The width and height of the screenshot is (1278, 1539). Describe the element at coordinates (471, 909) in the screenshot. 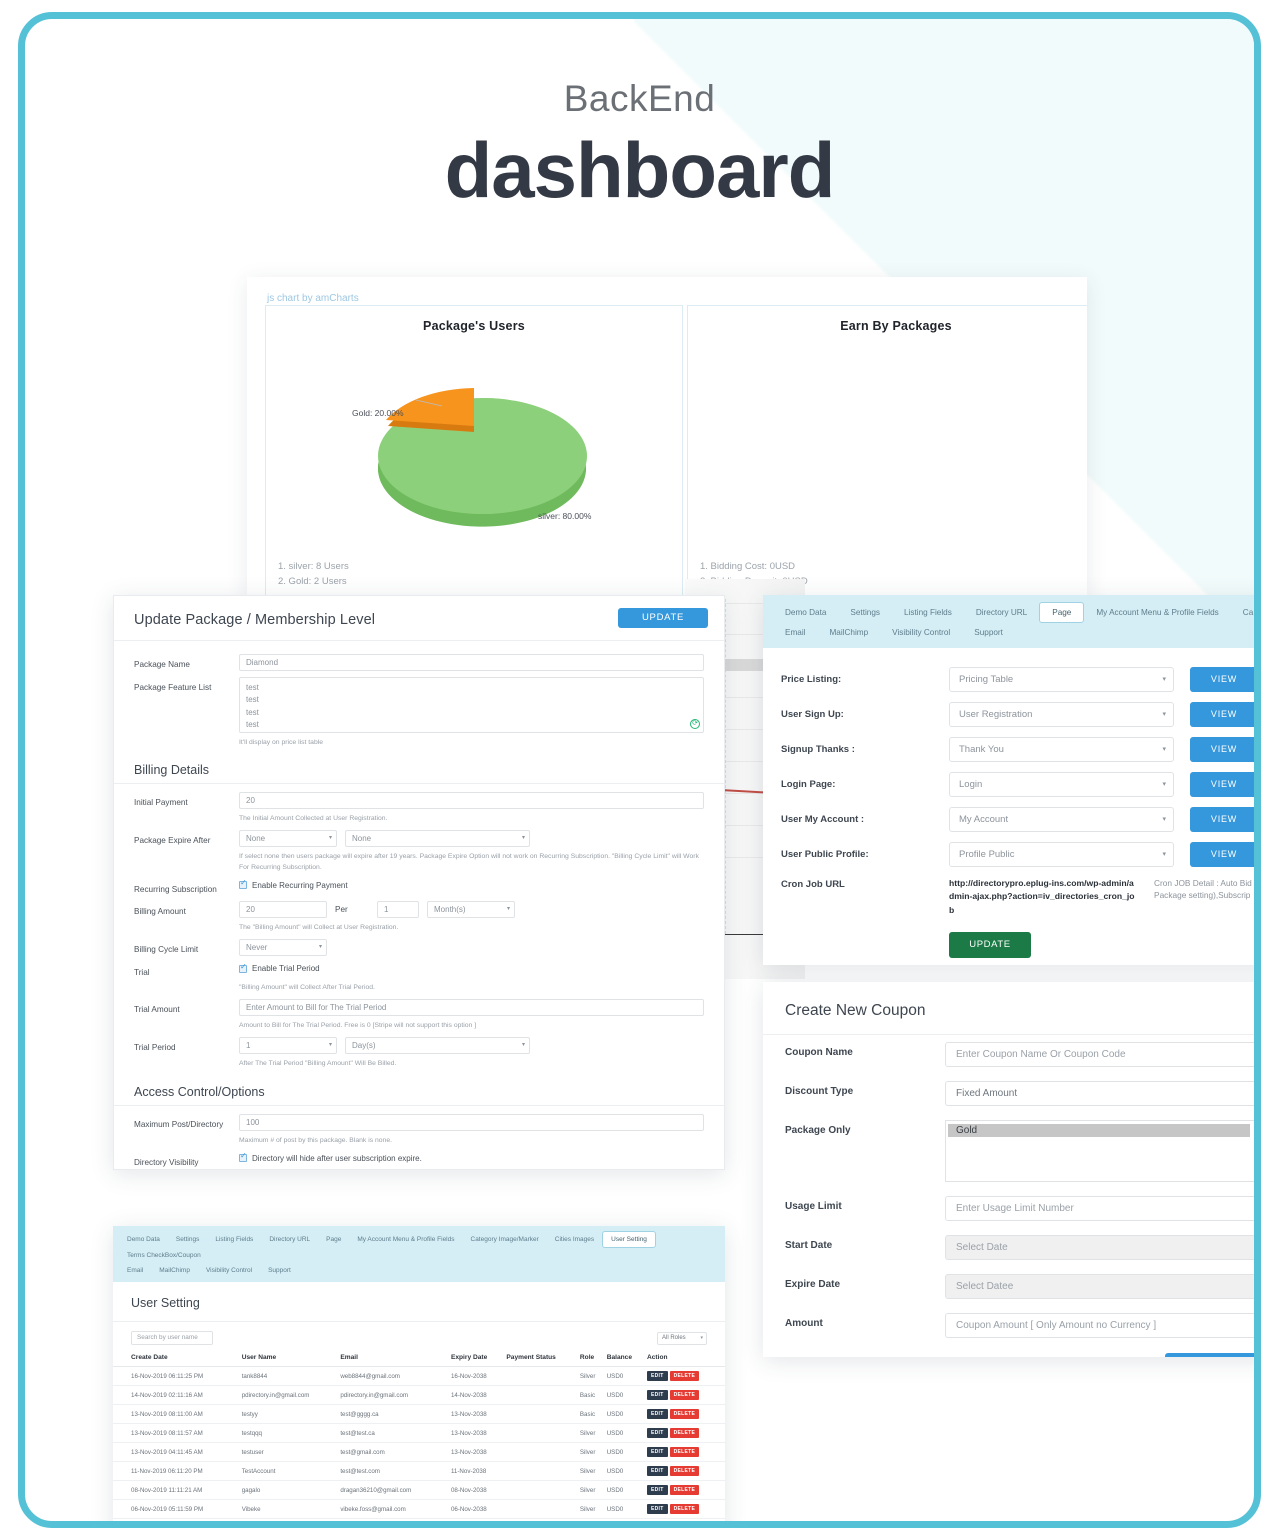

I see `per-unit-select: Month(s)` at that location.